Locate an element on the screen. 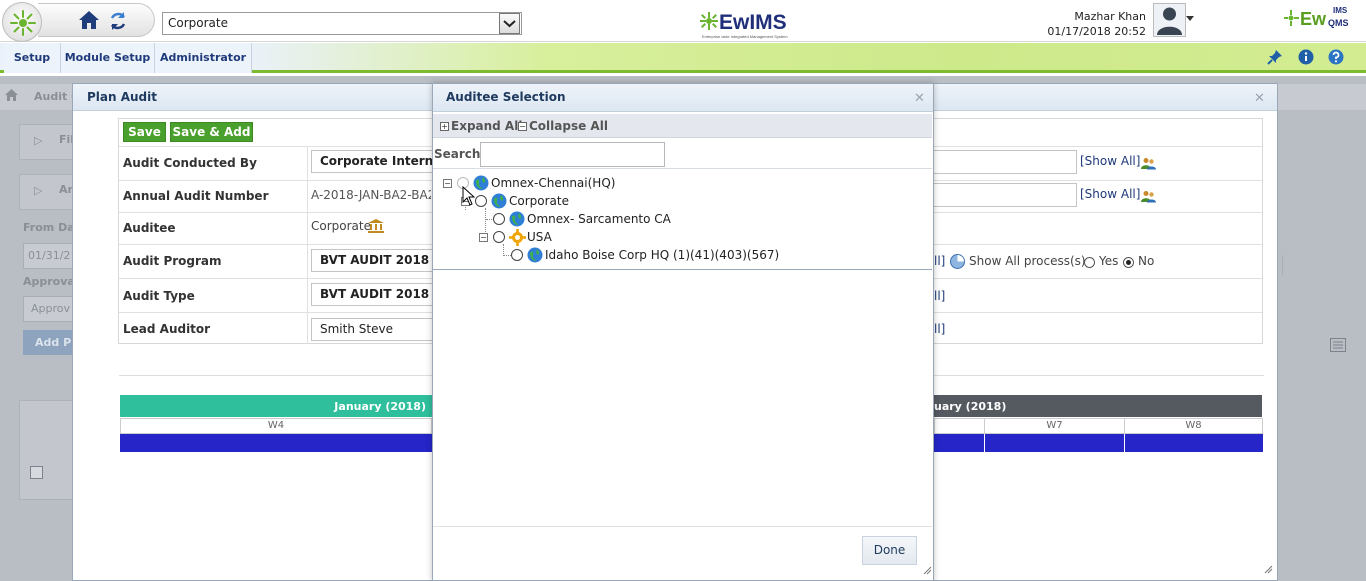 This screenshot has height=581, width=1366. menu-item-setup: Setup is located at coordinates (32, 58).